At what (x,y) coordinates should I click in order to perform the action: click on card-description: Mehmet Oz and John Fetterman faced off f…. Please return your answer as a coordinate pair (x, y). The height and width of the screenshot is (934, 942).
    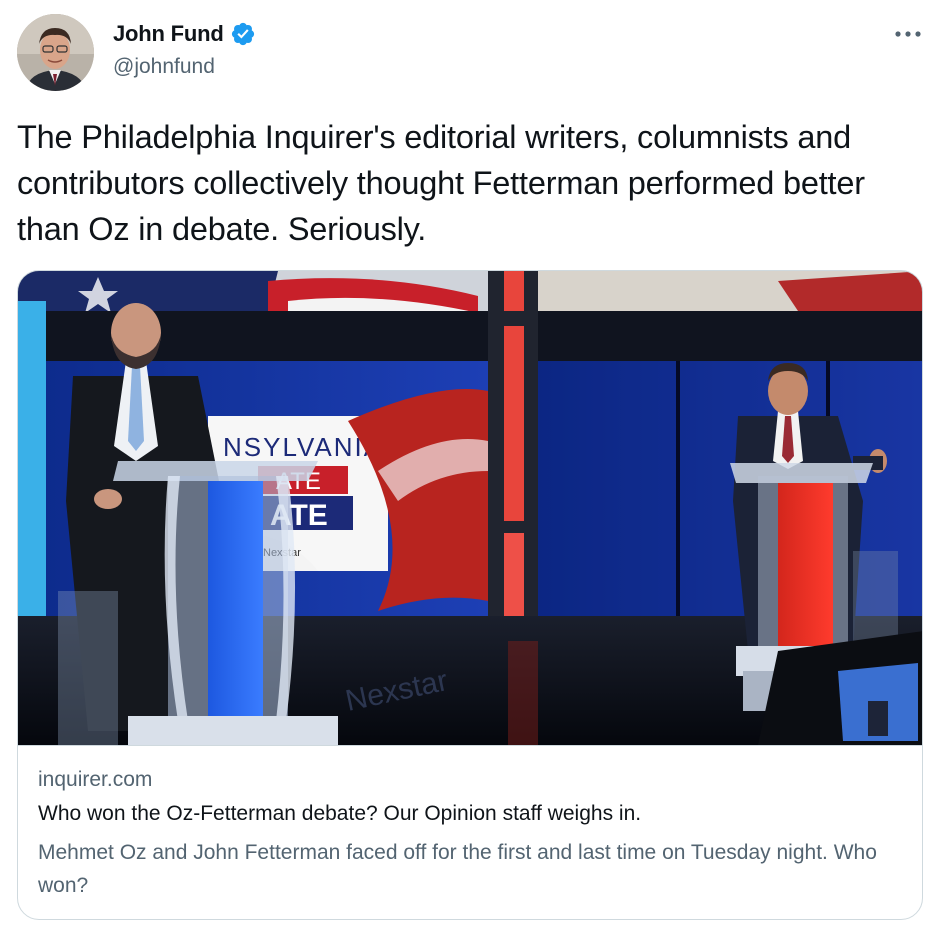
    Looking at the image, I should click on (457, 869).